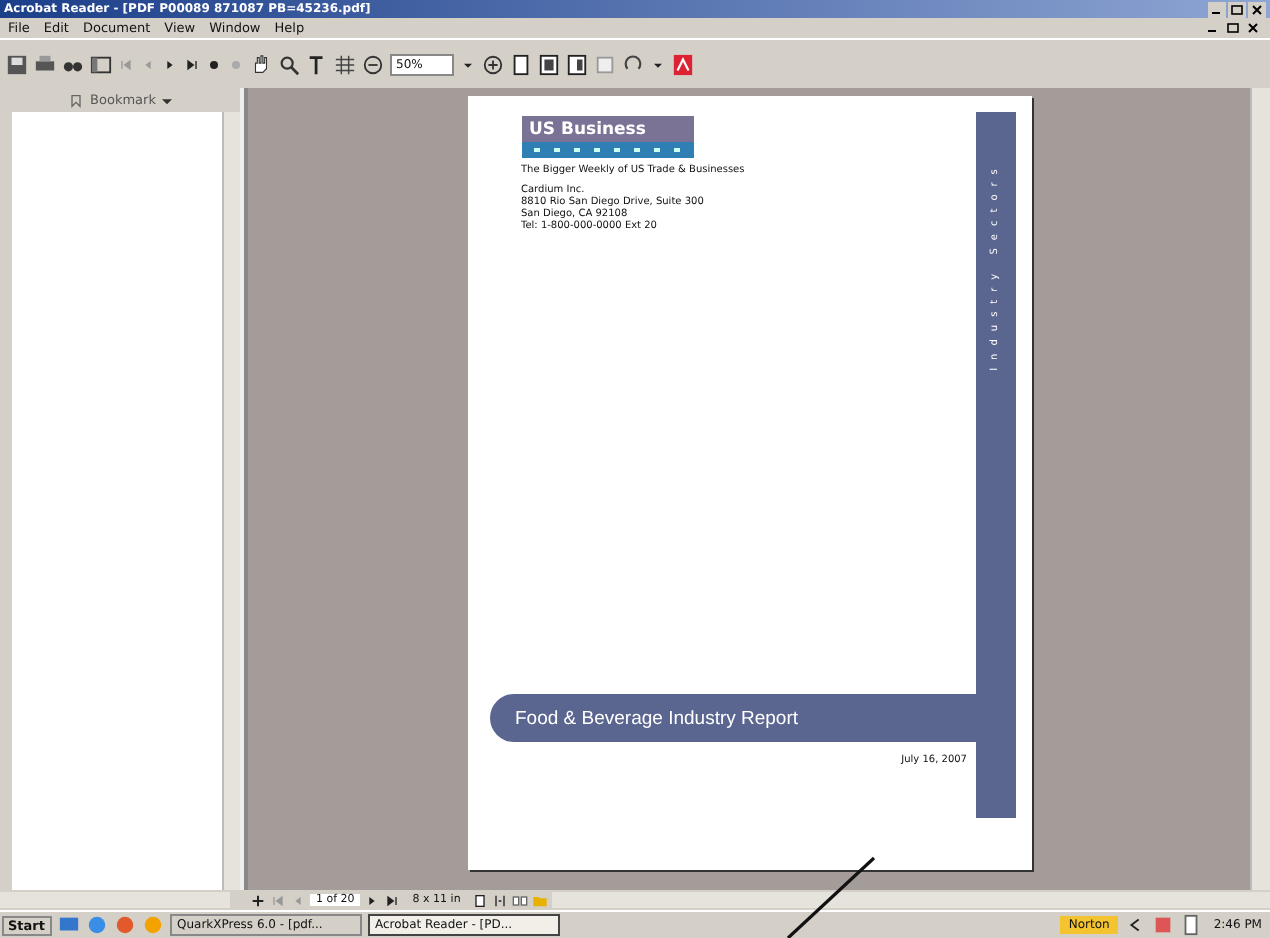 Image resolution: width=1270 pixels, height=938 pixels. I want to click on document-icon, so click(1190, 925).